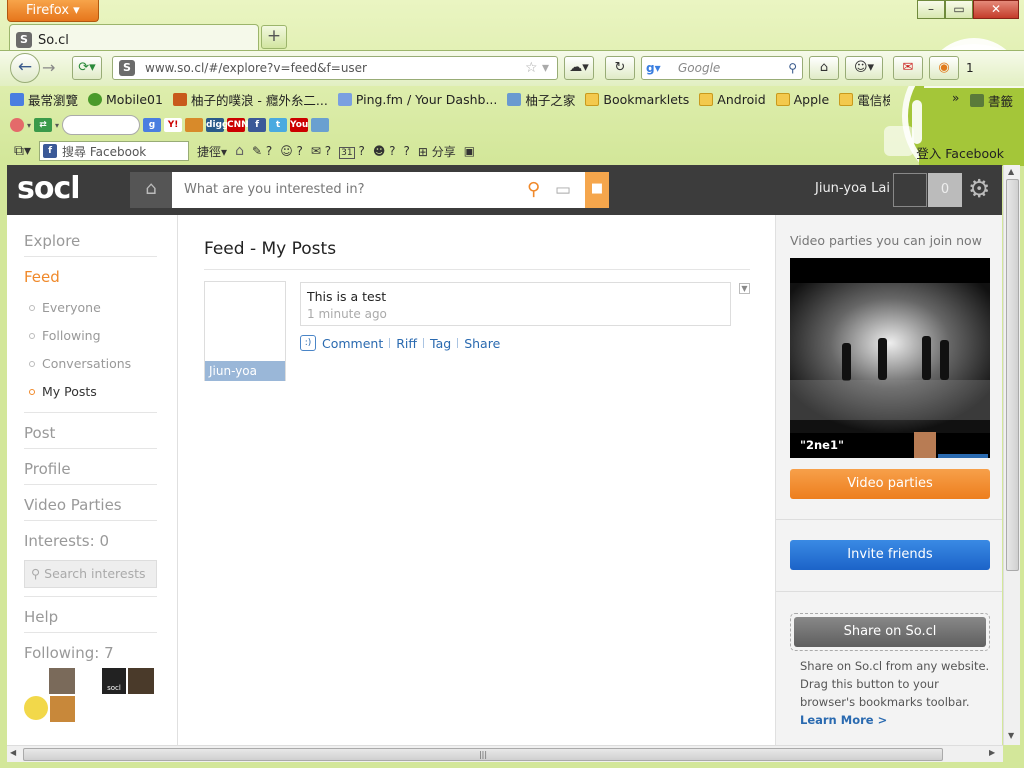 The height and width of the screenshot is (768, 1024). Describe the element at coordinates (44, 99) in the screenshot. I see `bookmark-item: 最常瀏覽` at that location.